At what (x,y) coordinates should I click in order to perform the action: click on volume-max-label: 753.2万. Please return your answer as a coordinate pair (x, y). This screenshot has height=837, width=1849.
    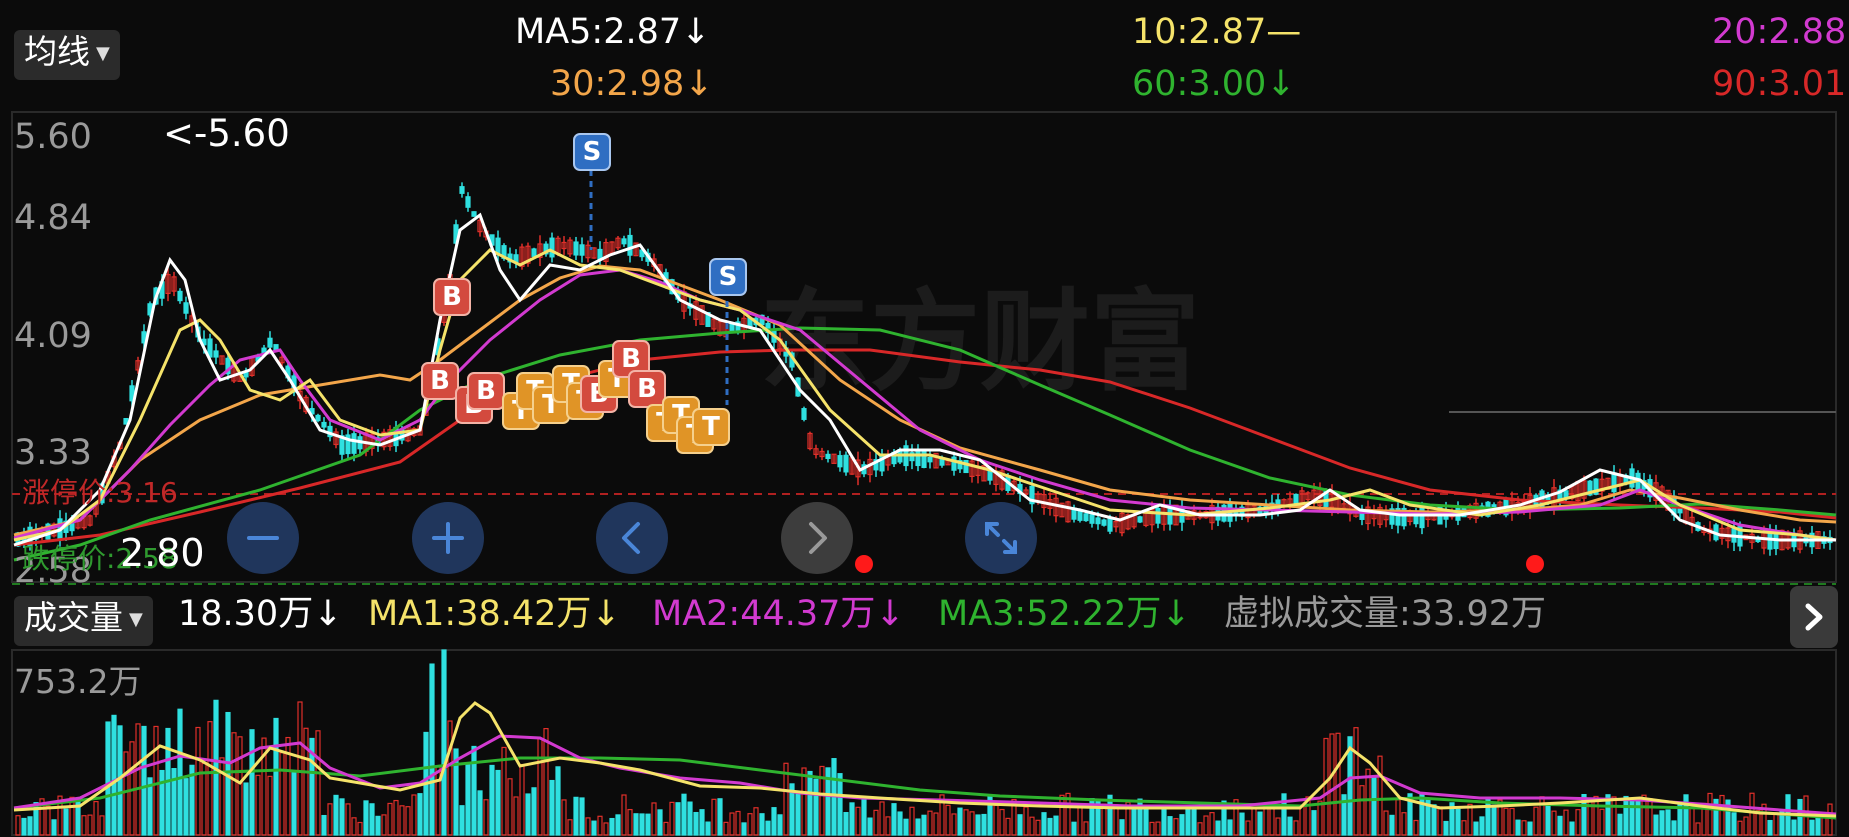
    Looking at the image, I should click on (78, 681).